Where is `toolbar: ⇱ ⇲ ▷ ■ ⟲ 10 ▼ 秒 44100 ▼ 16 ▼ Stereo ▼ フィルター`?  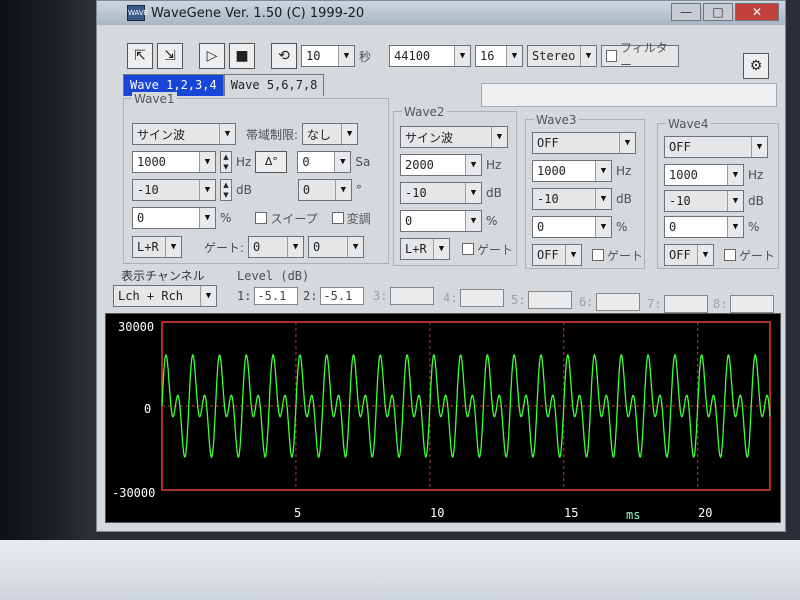
toolbar: ⇱ ⇲ ▷ ■ ⟲ 10 ▼ 秒 44100 ▼ 16 ▼ Stereo ▼ フィルター is located at coordinates (403, 56).